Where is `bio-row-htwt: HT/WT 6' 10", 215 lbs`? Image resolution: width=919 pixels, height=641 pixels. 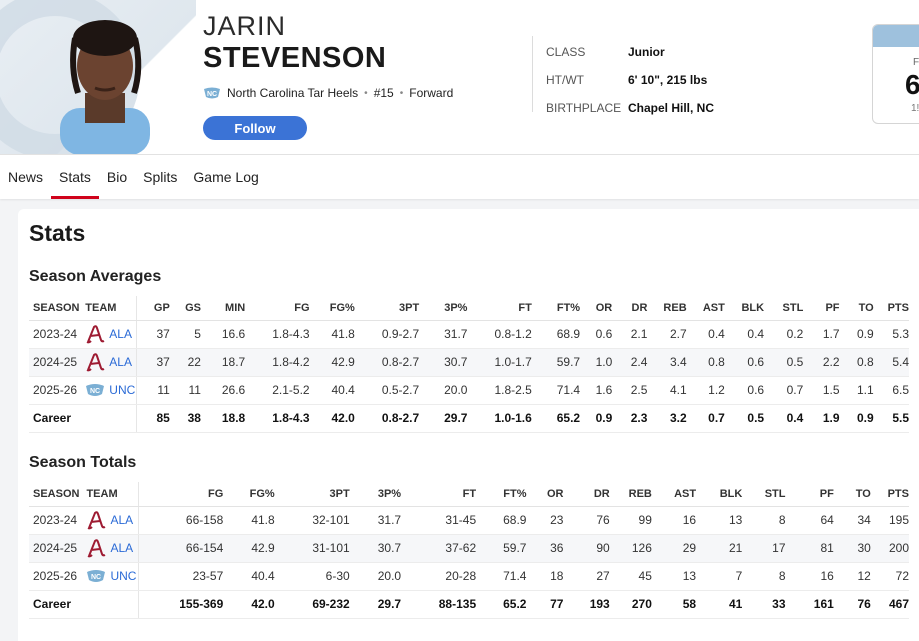
bio-row-htwt: HT/WT 6' 10", 215 lbs is located at coordinates (630, 80).